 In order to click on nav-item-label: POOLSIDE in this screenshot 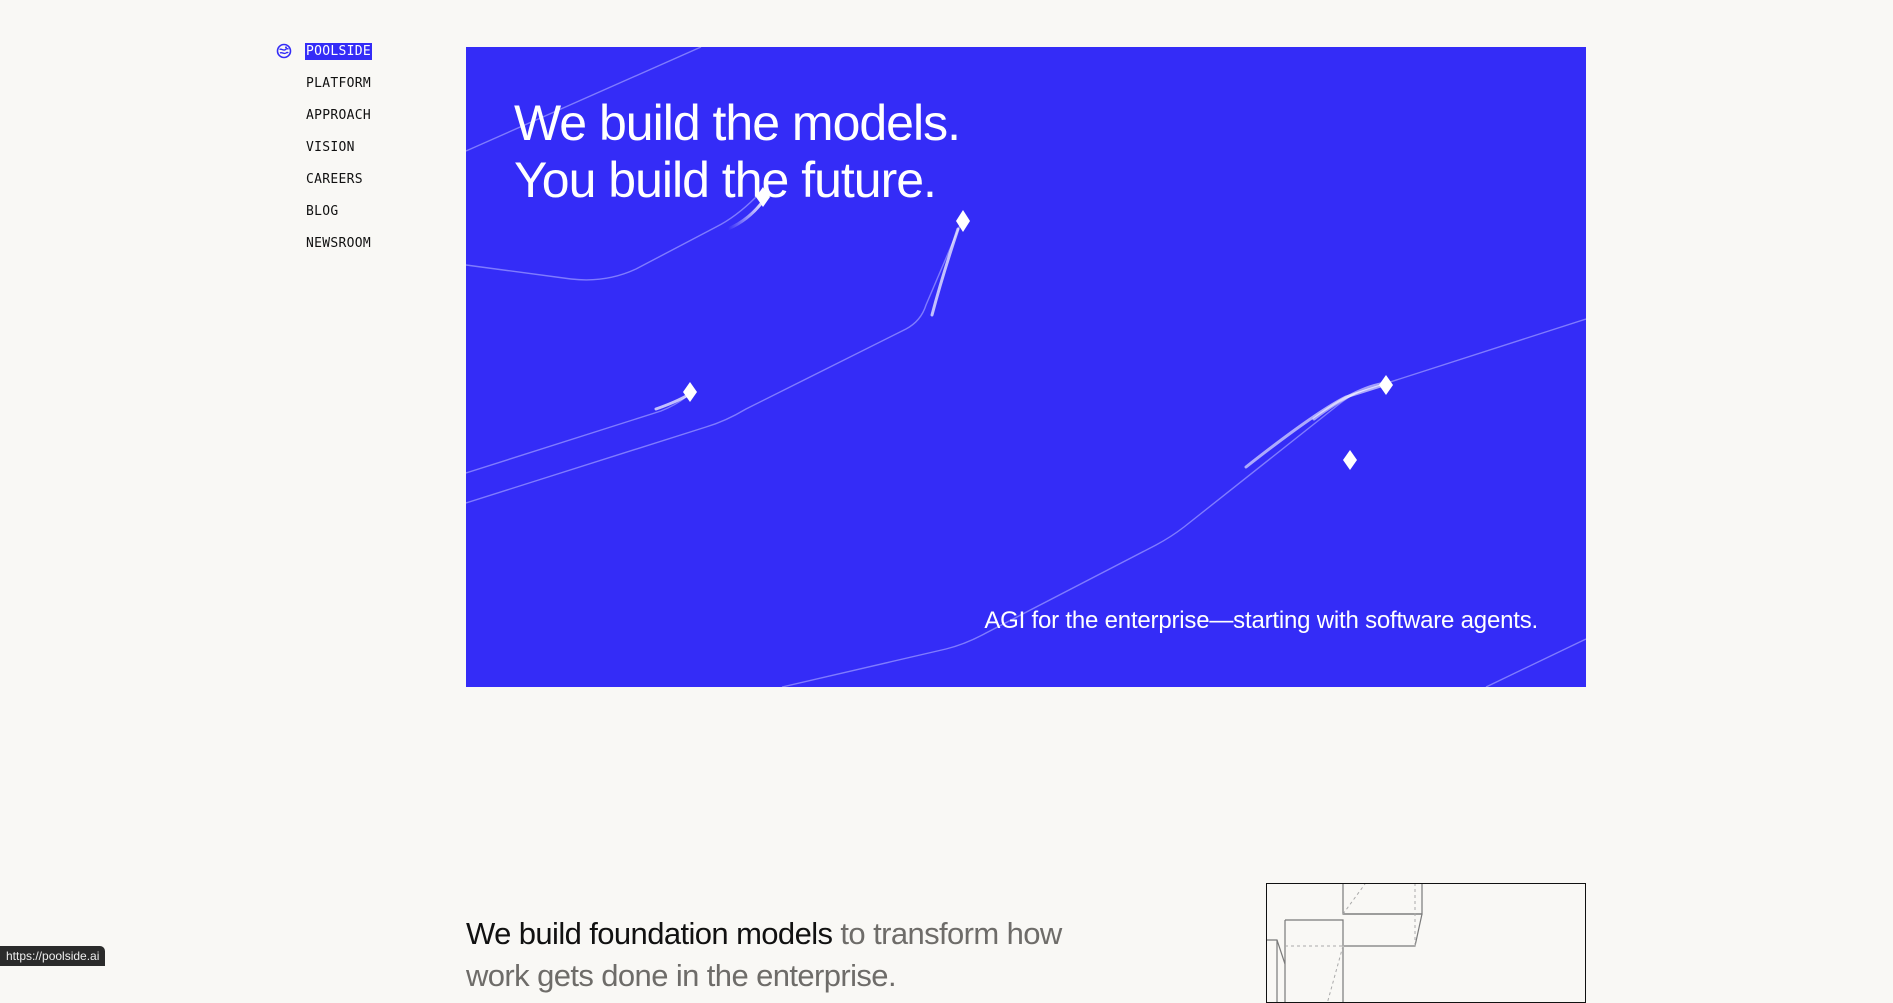, I will do `click(339, 51)`.